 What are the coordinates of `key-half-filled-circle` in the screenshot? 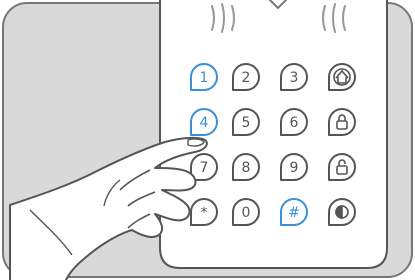 It's located at (342, 212).